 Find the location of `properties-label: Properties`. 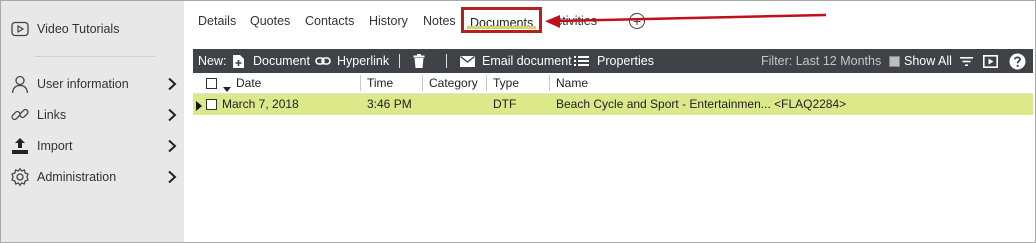

properties-label: Properties is located at coordinates (625, 61).